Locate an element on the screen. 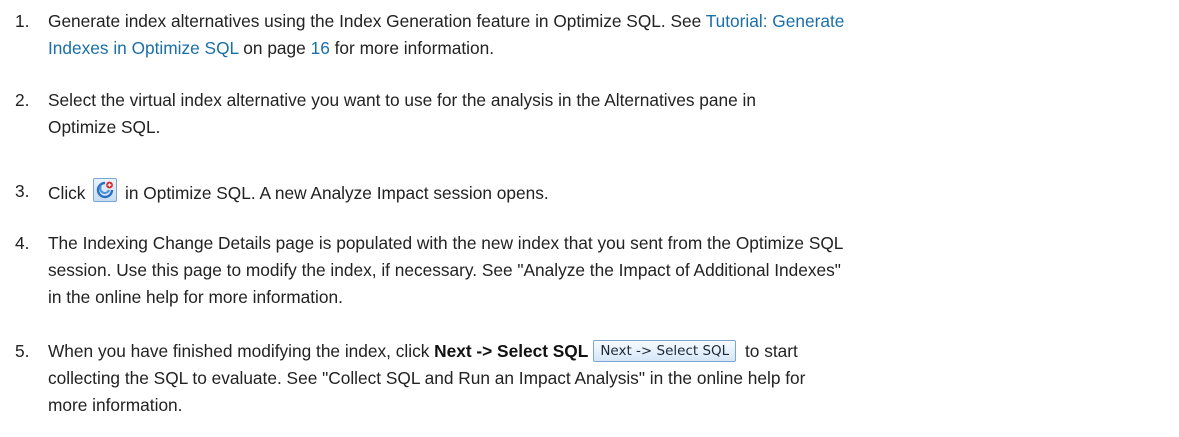 Image resolution: width=1179 pixels, height=437 pixels. step-number: 1. is located at coordinates (22, 21).